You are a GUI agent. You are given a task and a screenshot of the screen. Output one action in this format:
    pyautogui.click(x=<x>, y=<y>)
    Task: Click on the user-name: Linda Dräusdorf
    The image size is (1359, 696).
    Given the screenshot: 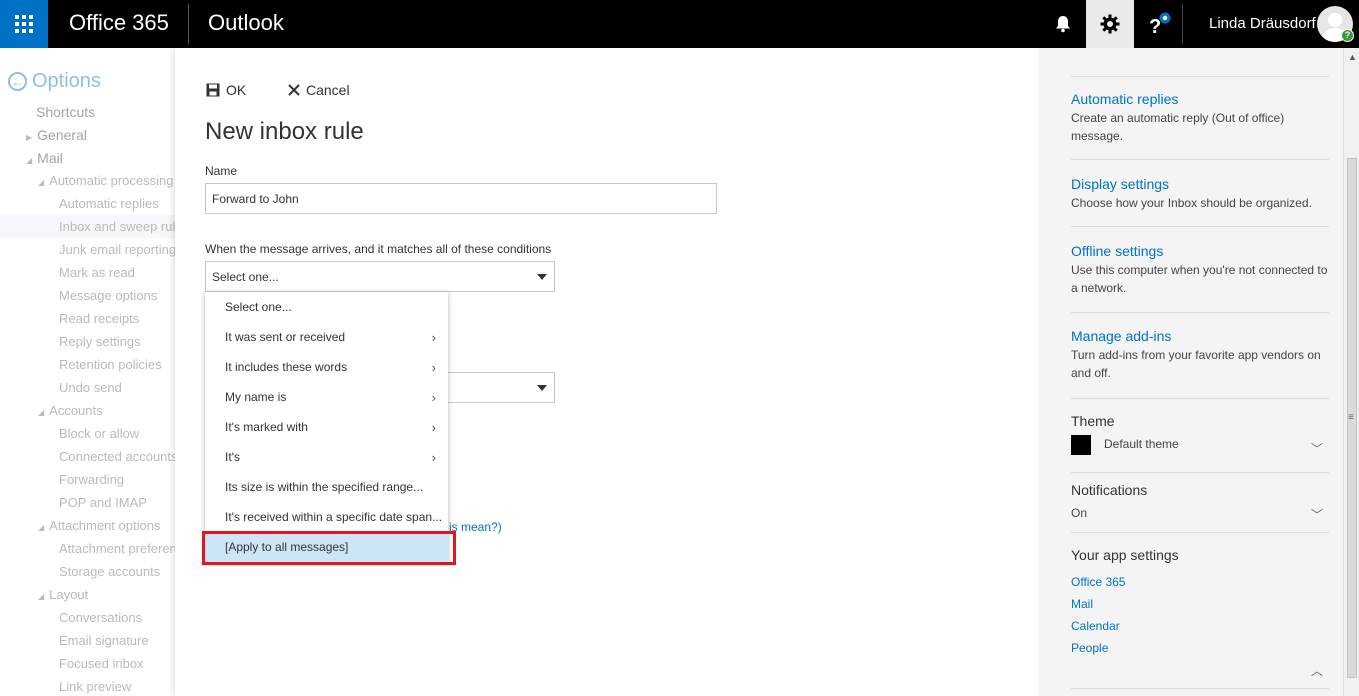 What is the action you would take?
    pyautogui.click(x=1262, y=23)
    